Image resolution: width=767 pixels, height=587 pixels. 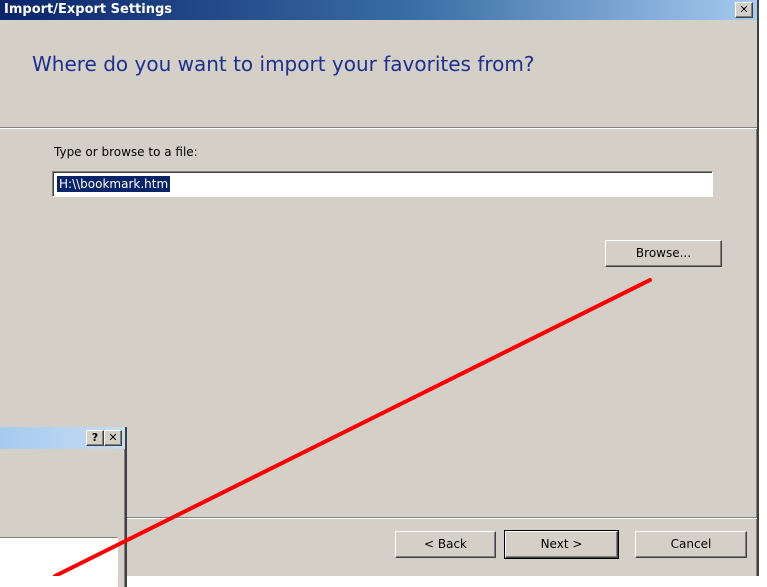 I want to click on cancel-button-label: Cancel, so click(x=691, y=544).